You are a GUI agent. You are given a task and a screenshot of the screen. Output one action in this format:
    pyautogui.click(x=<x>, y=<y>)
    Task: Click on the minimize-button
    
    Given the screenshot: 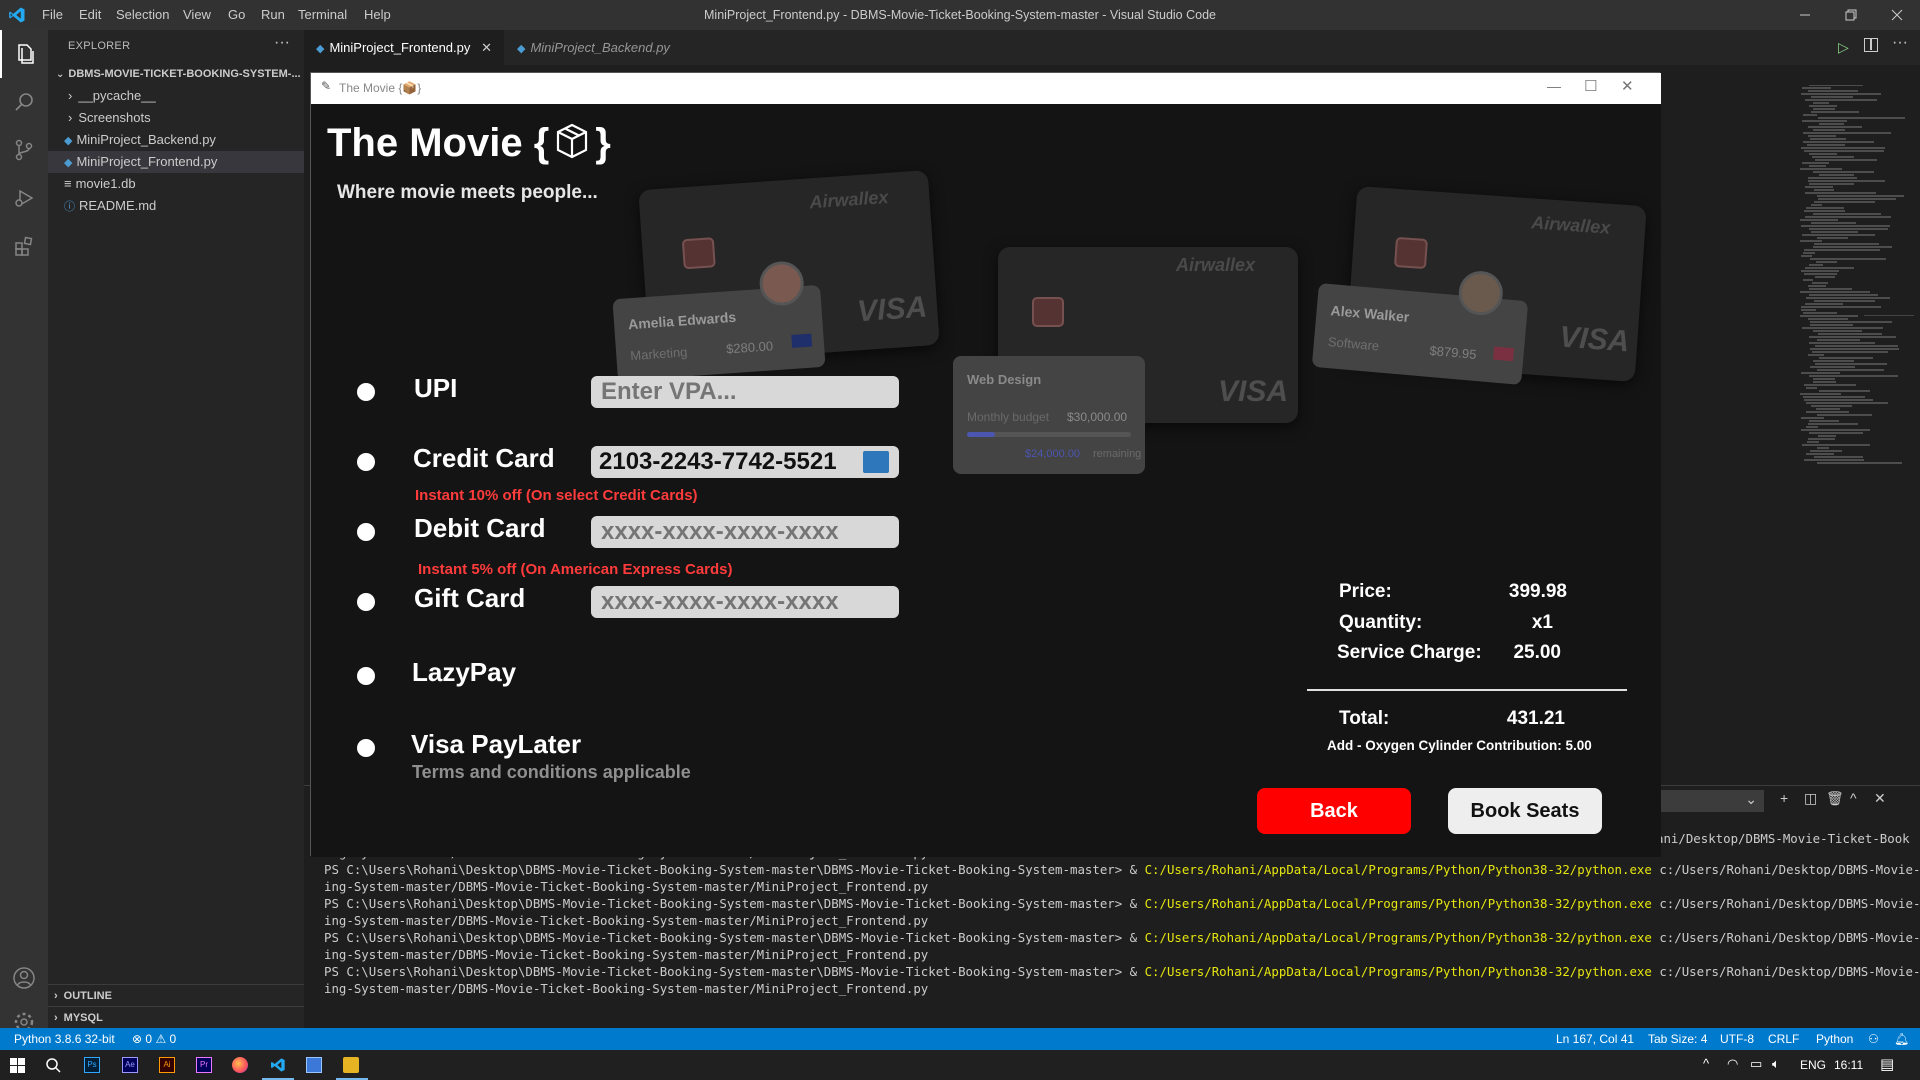 What is the action you would take?
    pyautogui.click(x=1805, y=15)
    